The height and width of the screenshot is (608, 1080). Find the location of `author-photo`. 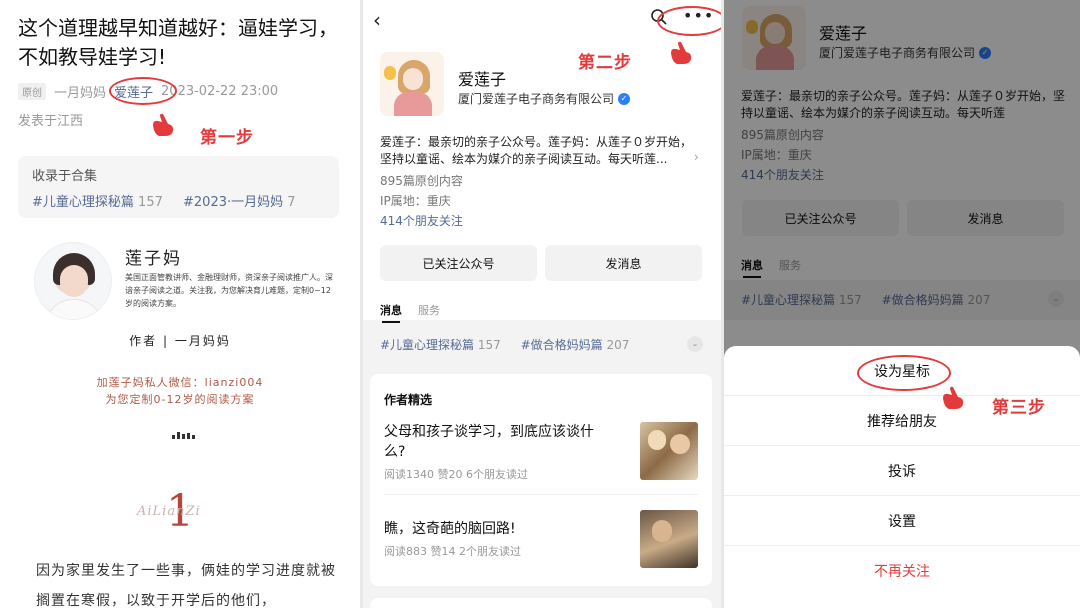

author-photo is located at coordinates (73, 281).